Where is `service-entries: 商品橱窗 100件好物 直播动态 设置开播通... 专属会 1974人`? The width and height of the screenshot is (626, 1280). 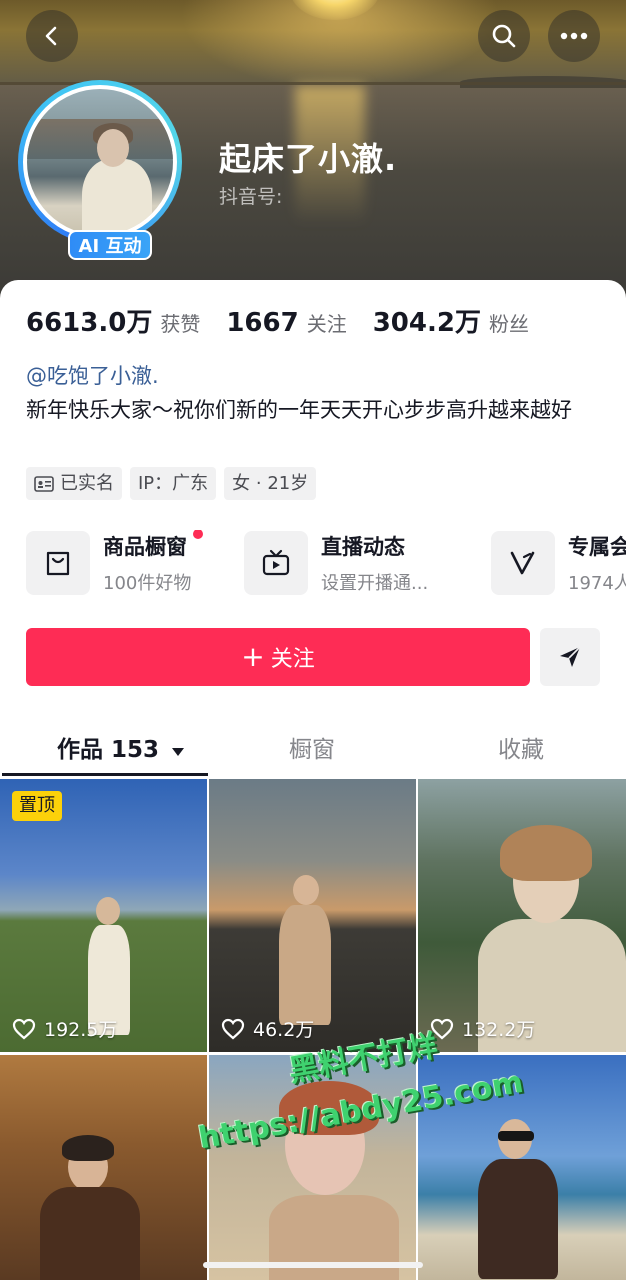 service-entries: 商品橱窗 100件好物 直播动态 设置开播通... 专属会 1974人 is located at coordinates (326, 565).